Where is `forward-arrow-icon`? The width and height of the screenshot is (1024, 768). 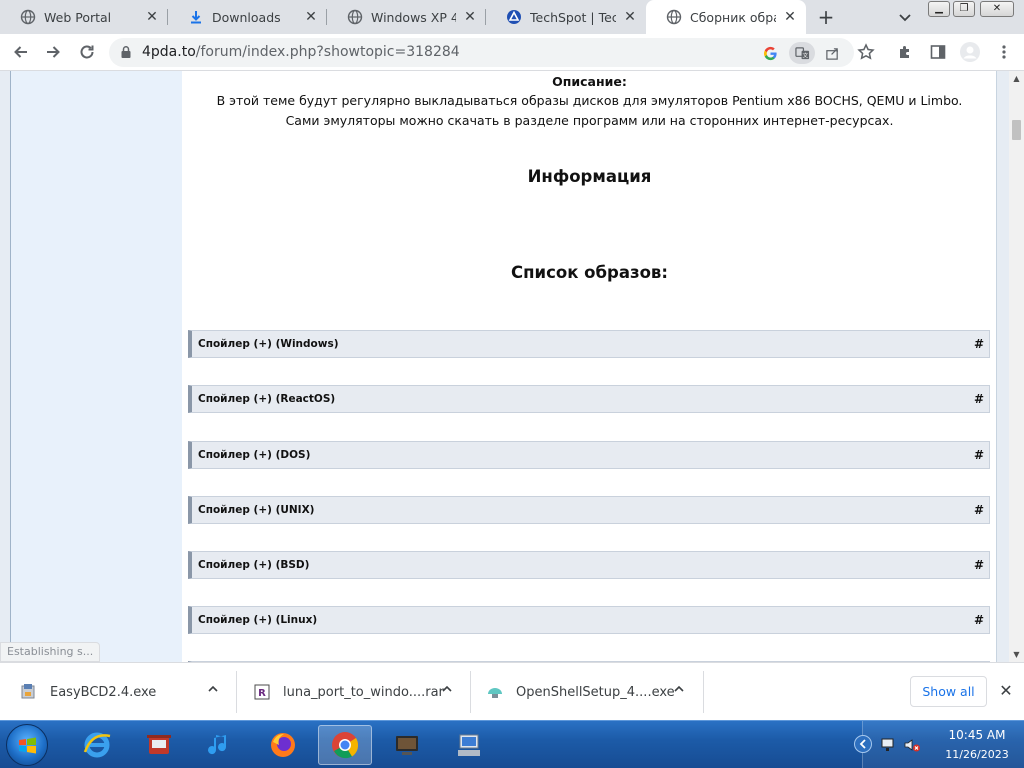 forward-arrow-icon is located at coordinates (53, 52).